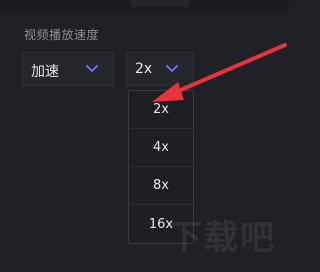 This screenshot has height=272, width=320. What do you see at coordinates (161, 186) in the screenshot?
I see `dropdown-option-8x: 8x` at bounding box center [161, 186].